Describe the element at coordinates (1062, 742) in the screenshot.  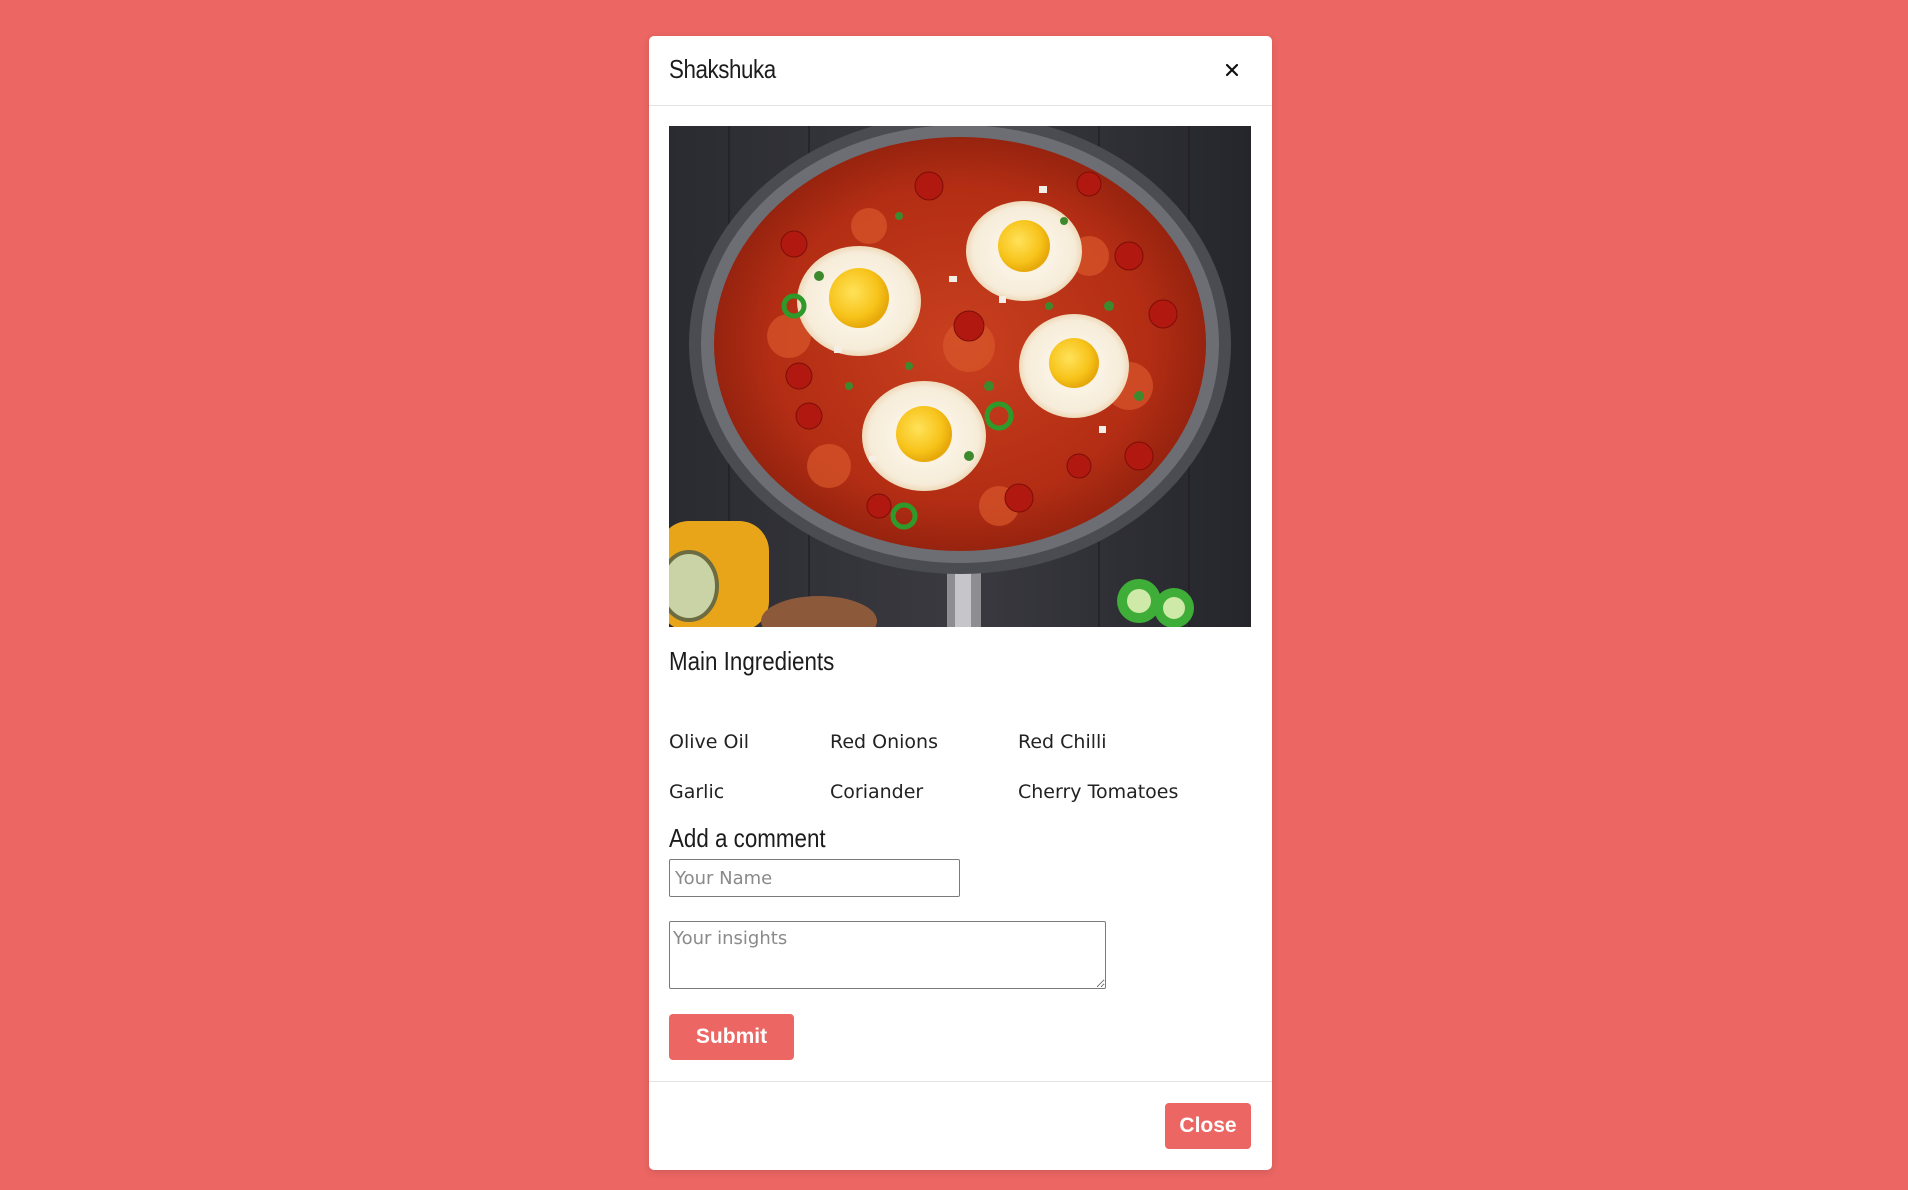
I see `ingredient-item: Red Chilli` at that location.